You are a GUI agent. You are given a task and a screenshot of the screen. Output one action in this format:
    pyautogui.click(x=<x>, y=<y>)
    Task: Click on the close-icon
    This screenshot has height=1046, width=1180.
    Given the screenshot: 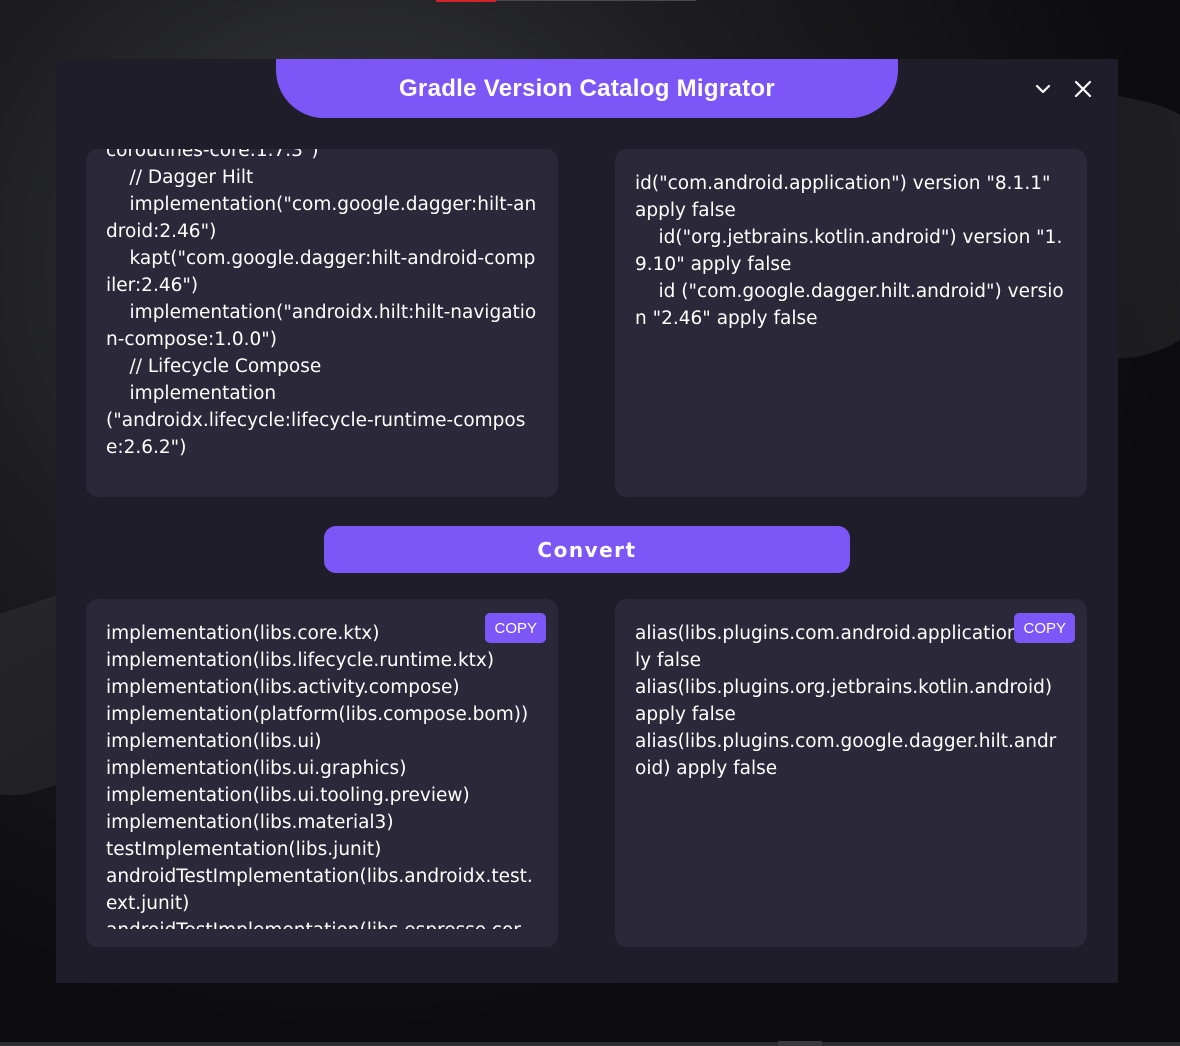 What is the action you would take?
    pyautogui.click(x=1083, y=89)
    